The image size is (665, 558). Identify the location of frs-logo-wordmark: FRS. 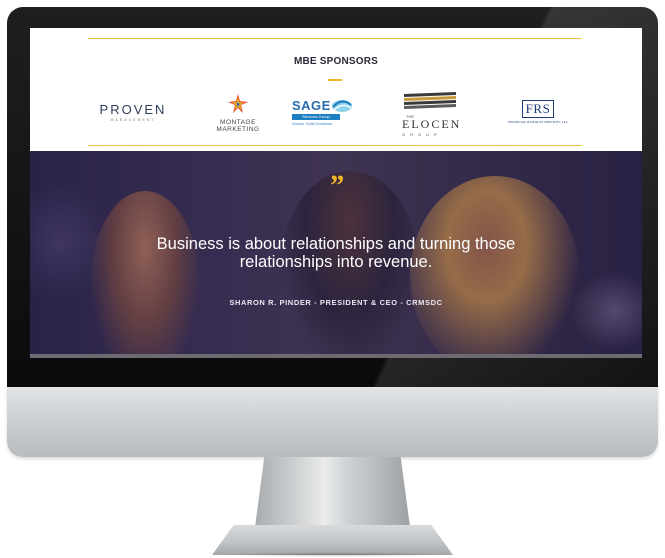
(538, 109).